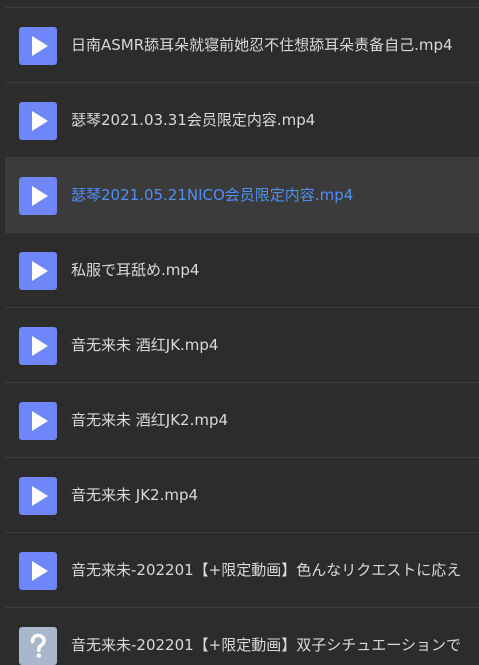 Image resolution: width=479 pixels, height=665 pixels. I want to click on file-name: 瑟琴2021.03.31会员限定内容.mp4, so click(193, 120).